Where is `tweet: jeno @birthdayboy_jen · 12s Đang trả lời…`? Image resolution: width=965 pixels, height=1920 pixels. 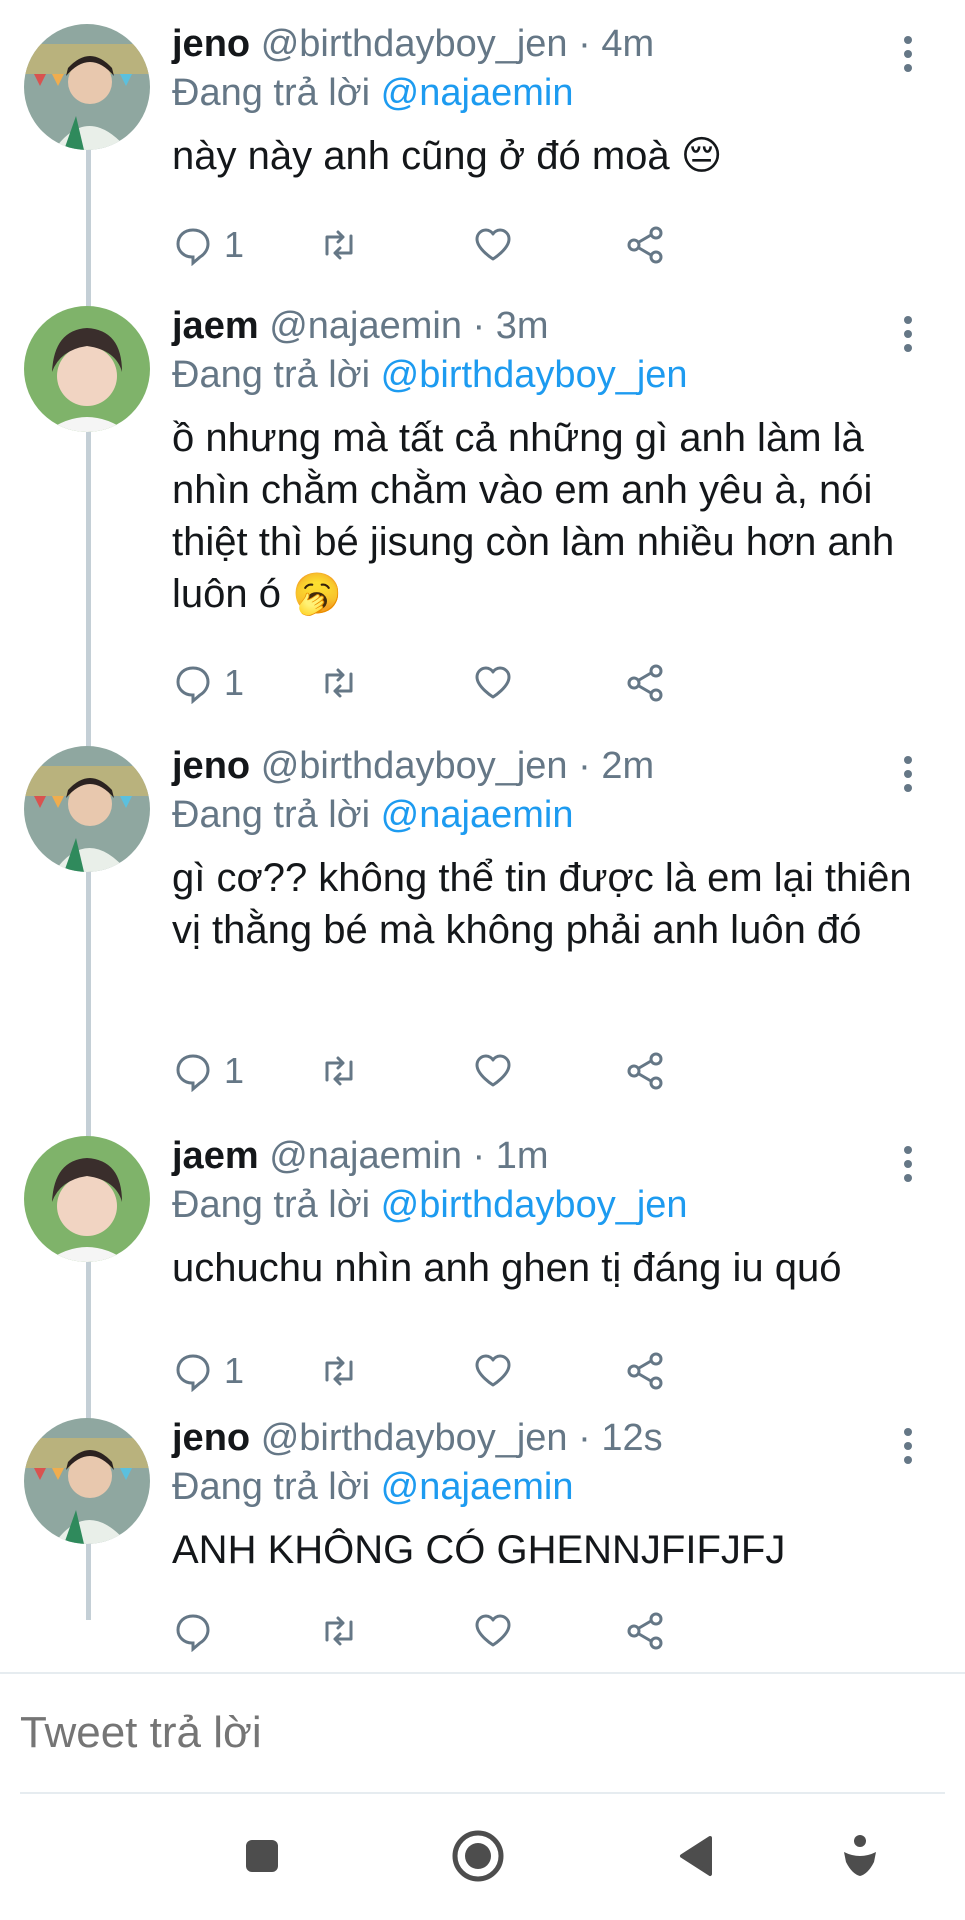 tweet: jeno @birthdayboy_jen · 12s Đang trả lời… is located at coordinates (482, 1537).